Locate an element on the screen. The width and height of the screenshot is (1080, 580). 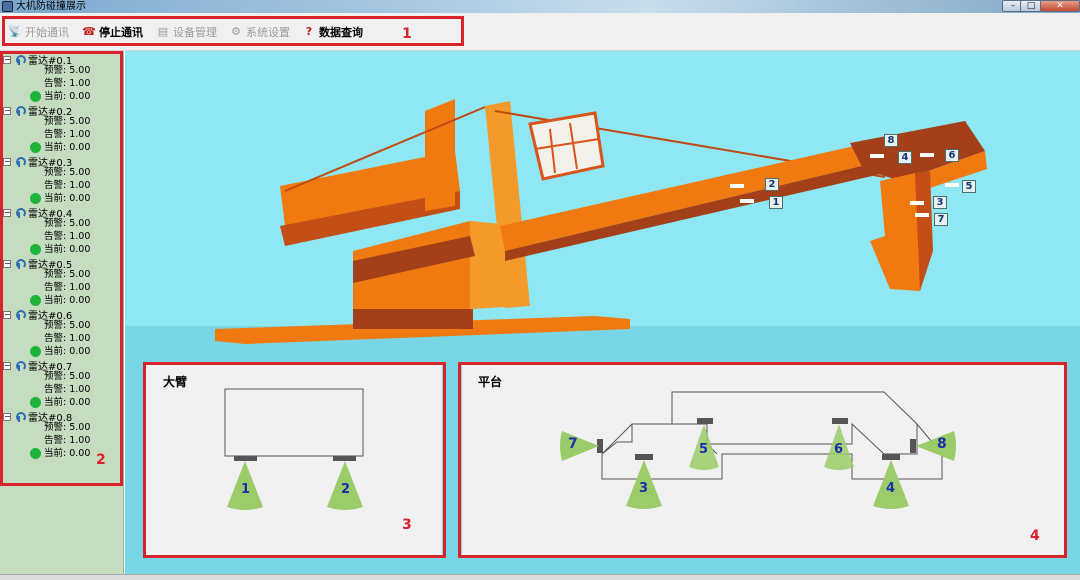
annotation-label-1: 1 is located at coordinates (407, 34).